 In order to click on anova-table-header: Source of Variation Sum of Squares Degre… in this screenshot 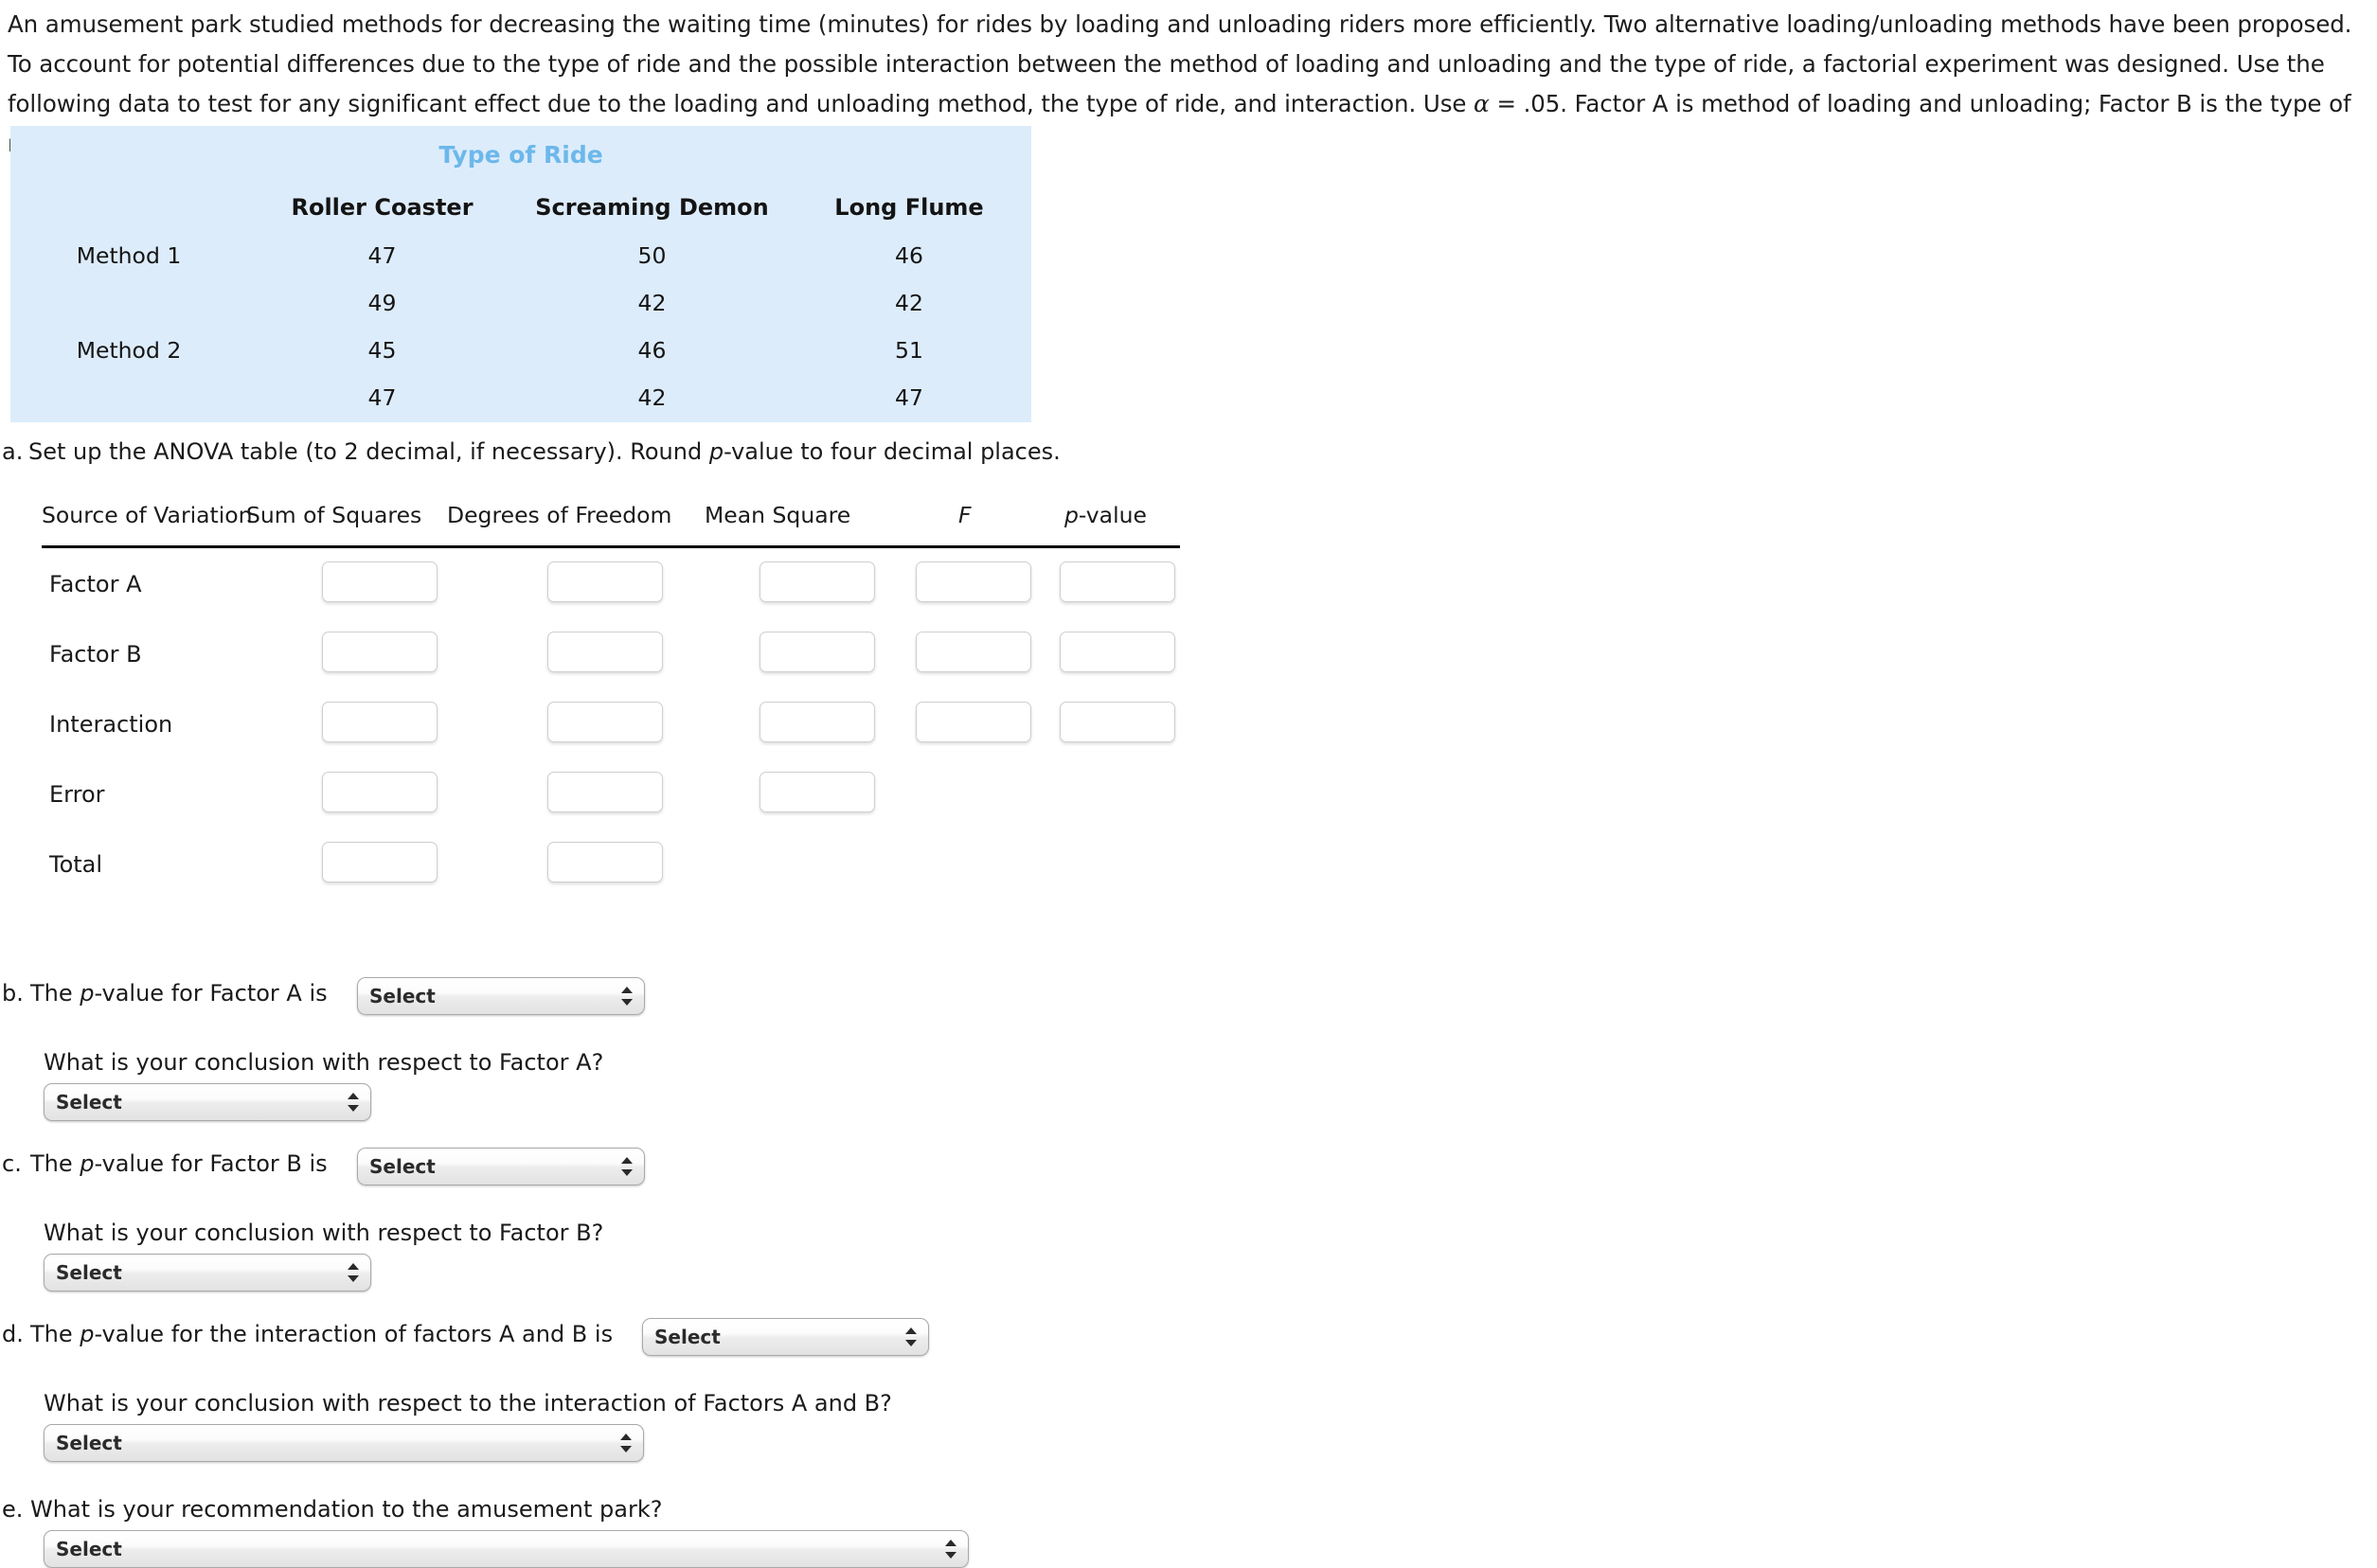, I will do `click(611, 525)`.